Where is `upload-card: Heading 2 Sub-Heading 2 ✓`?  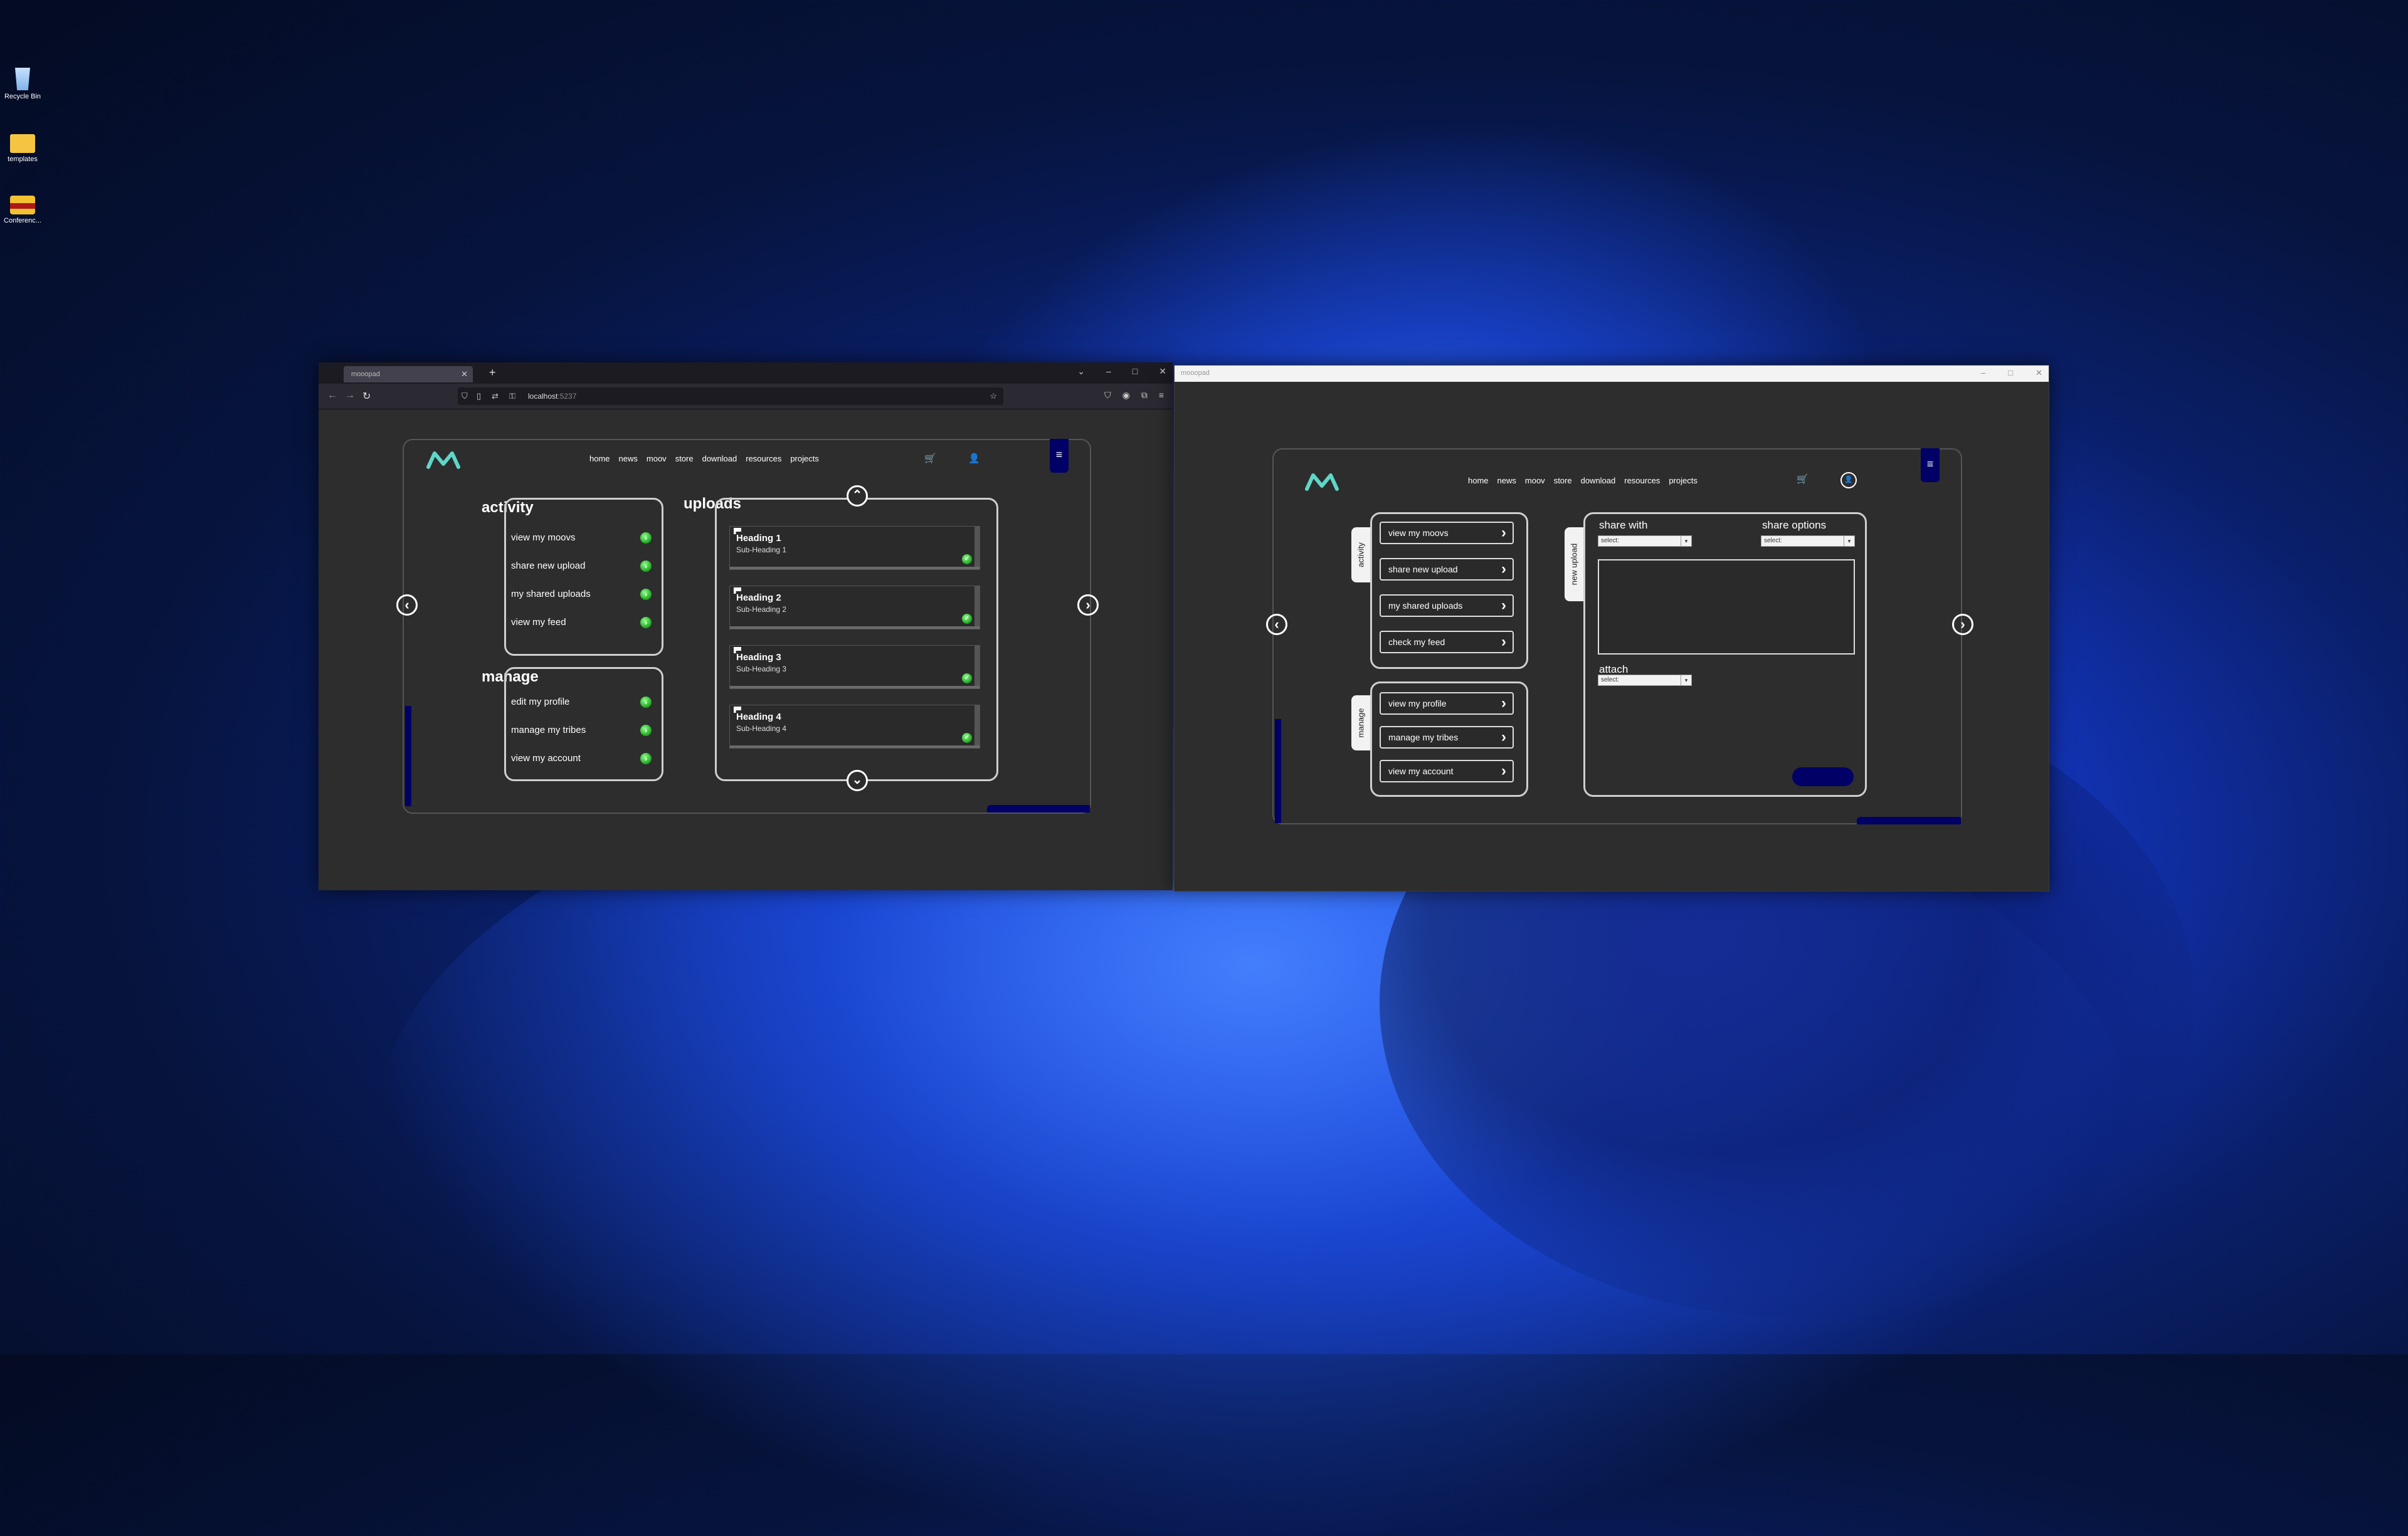
upload-card: Heading 2 Sub-Heading 2 ✓ is located at coordinates (854, 607).